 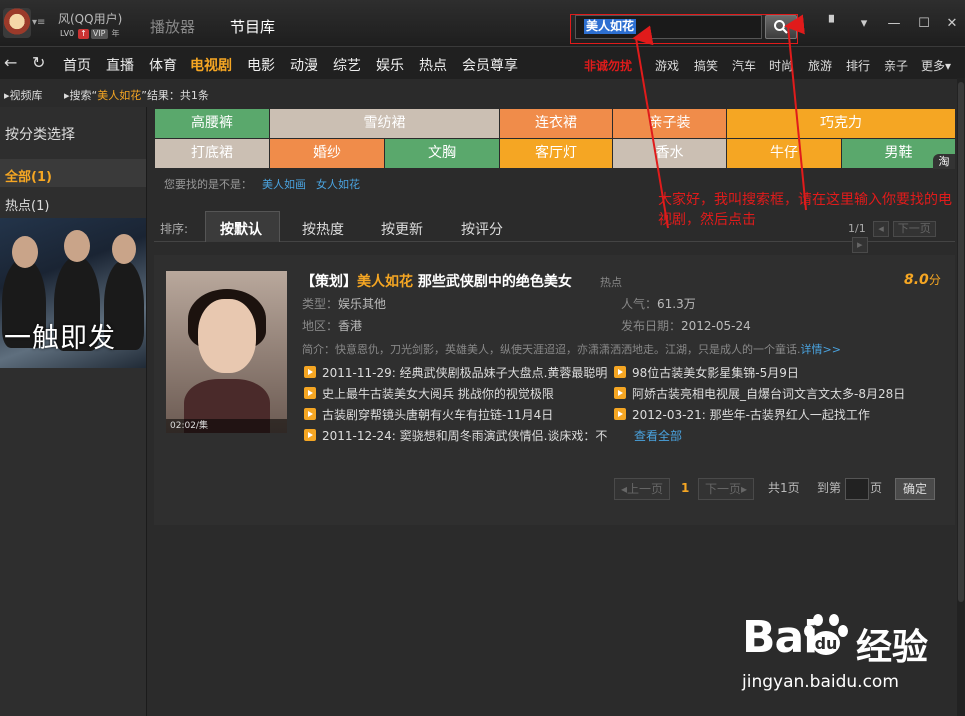 I want to click on watermark-brand: 经验, so click(x=892, y=647).